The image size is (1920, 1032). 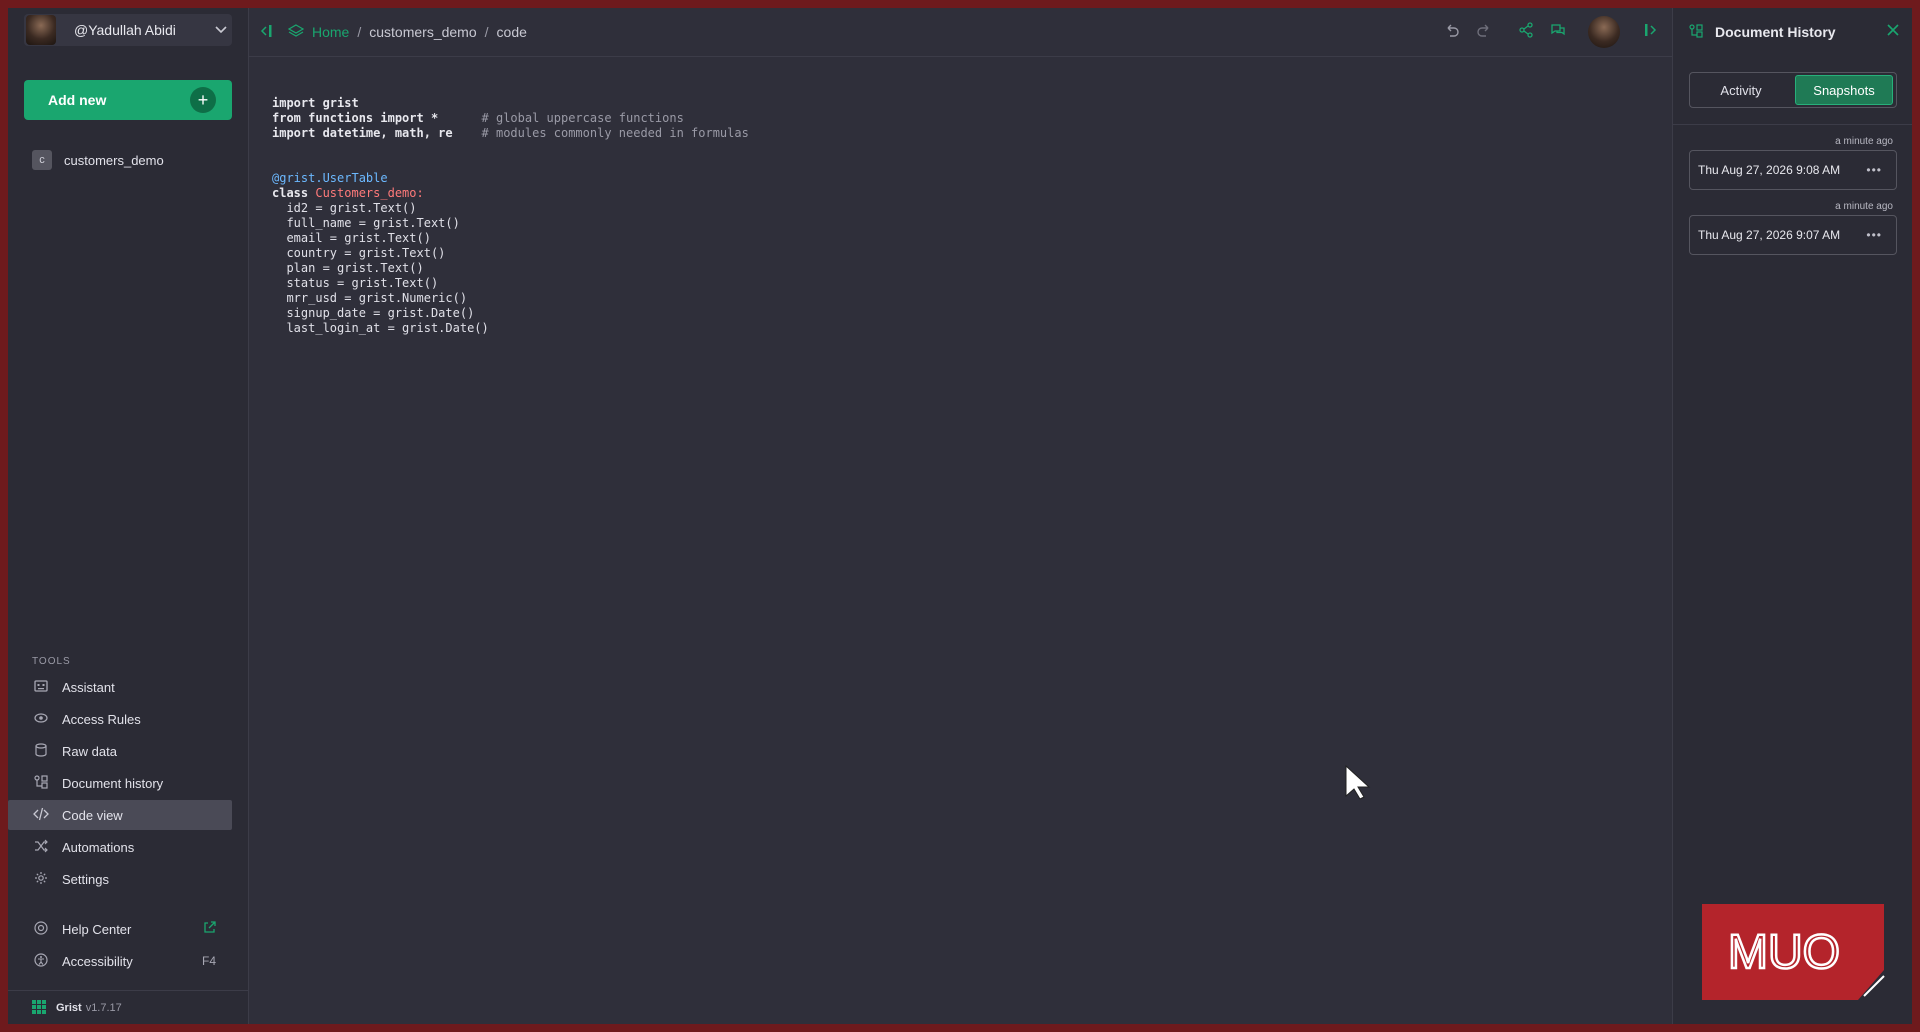 What do you see at coordinates (51, 661) in the screenshot?
I see `tools-heading: TOOLS` at bounding box center [51, 661].